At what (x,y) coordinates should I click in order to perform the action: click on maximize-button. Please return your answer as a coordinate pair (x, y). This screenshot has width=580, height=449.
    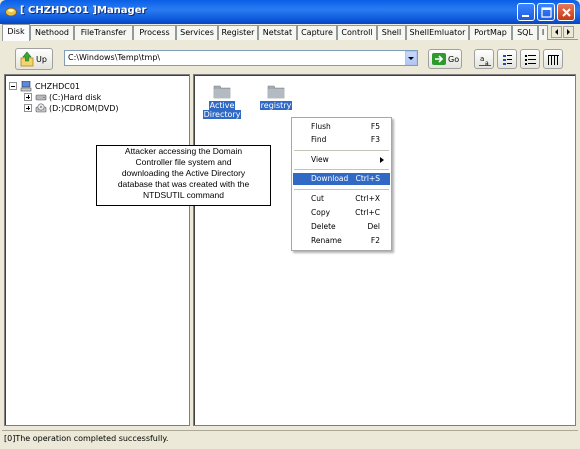
    Looking at the image, I should click on (546, 12).